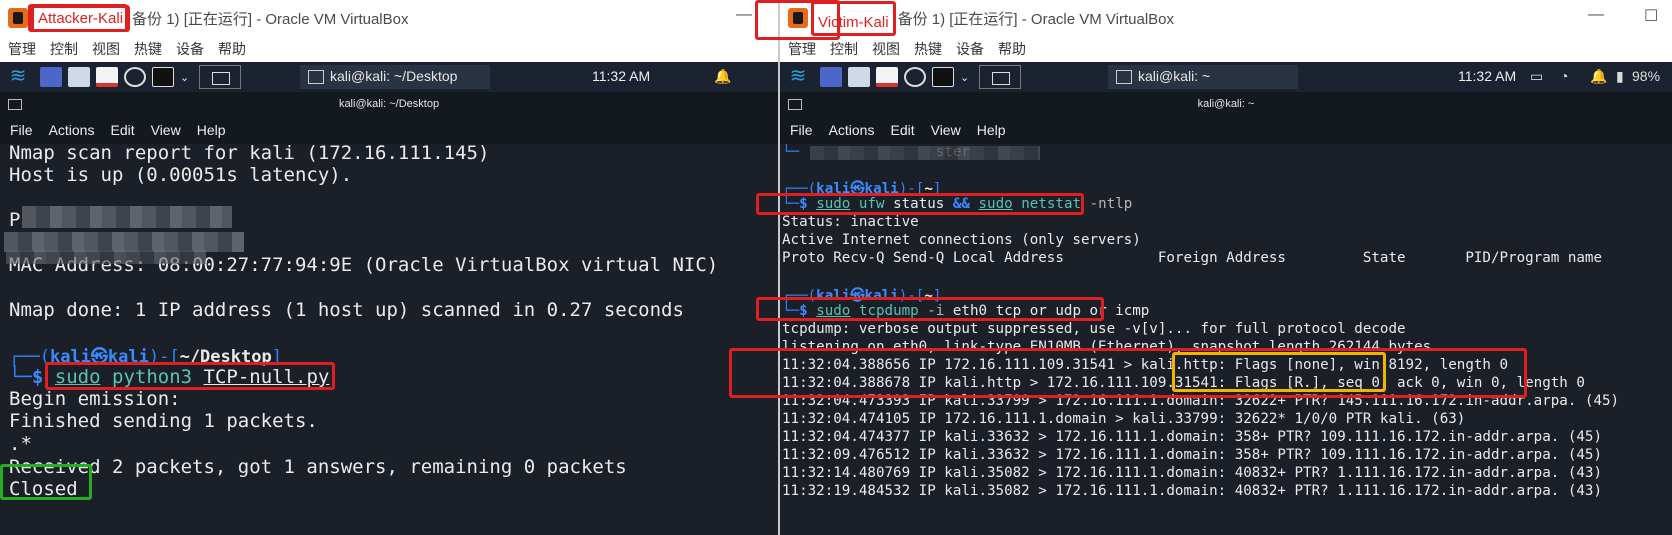 Image resolution: width=1672 pixels, height=535 pixels. I want to click on battery-icon: ▮, so click(1620, 76).